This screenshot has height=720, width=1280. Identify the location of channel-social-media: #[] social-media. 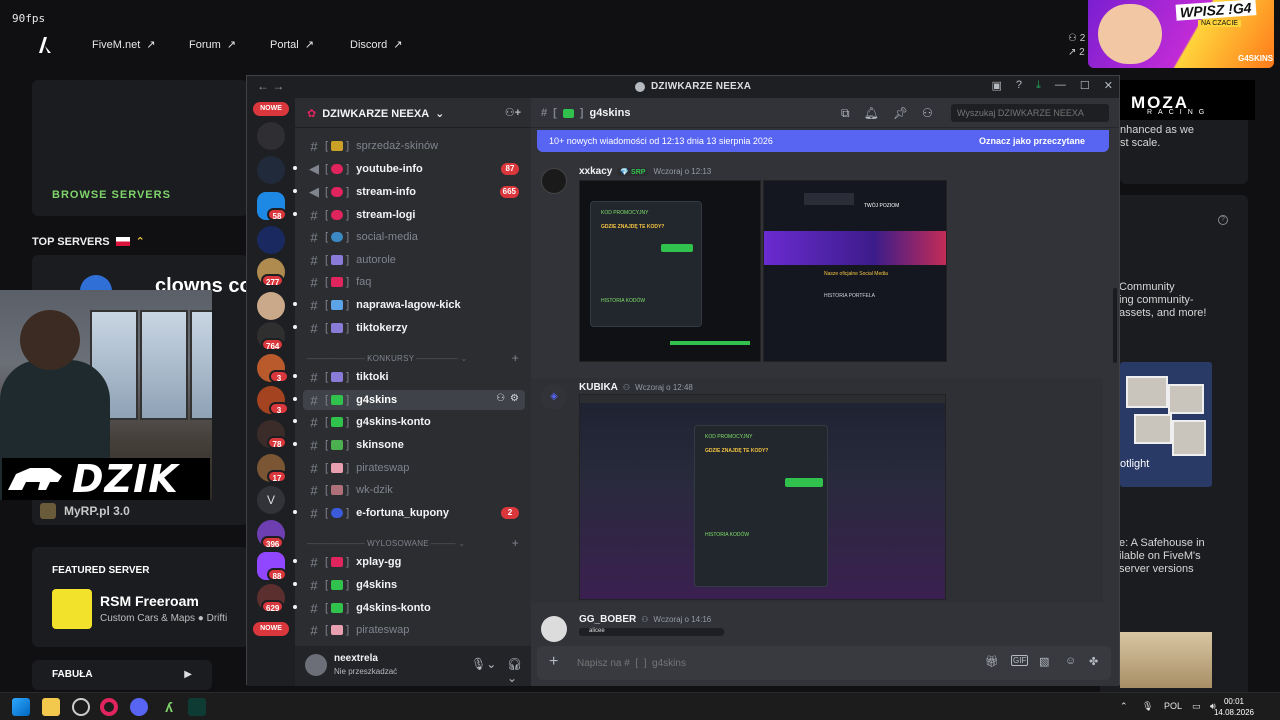
(414, 237).